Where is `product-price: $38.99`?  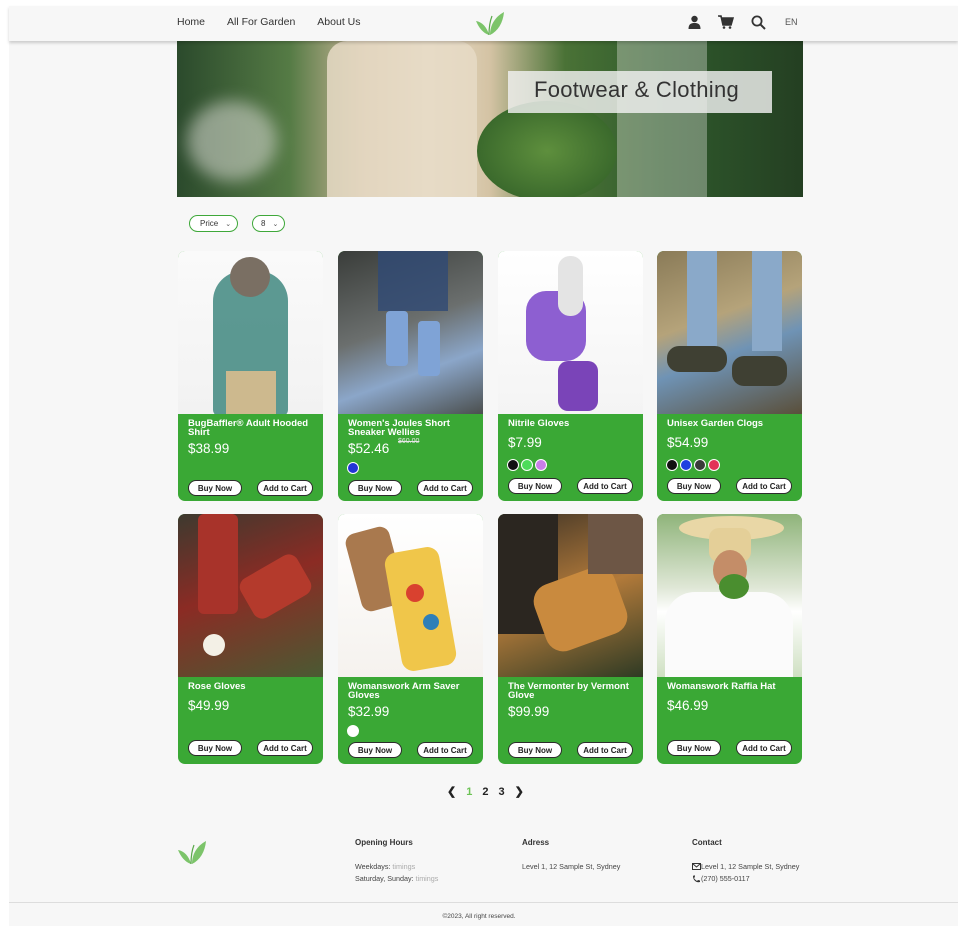 product-price: $38.99 is located at coordinates (209, 448).